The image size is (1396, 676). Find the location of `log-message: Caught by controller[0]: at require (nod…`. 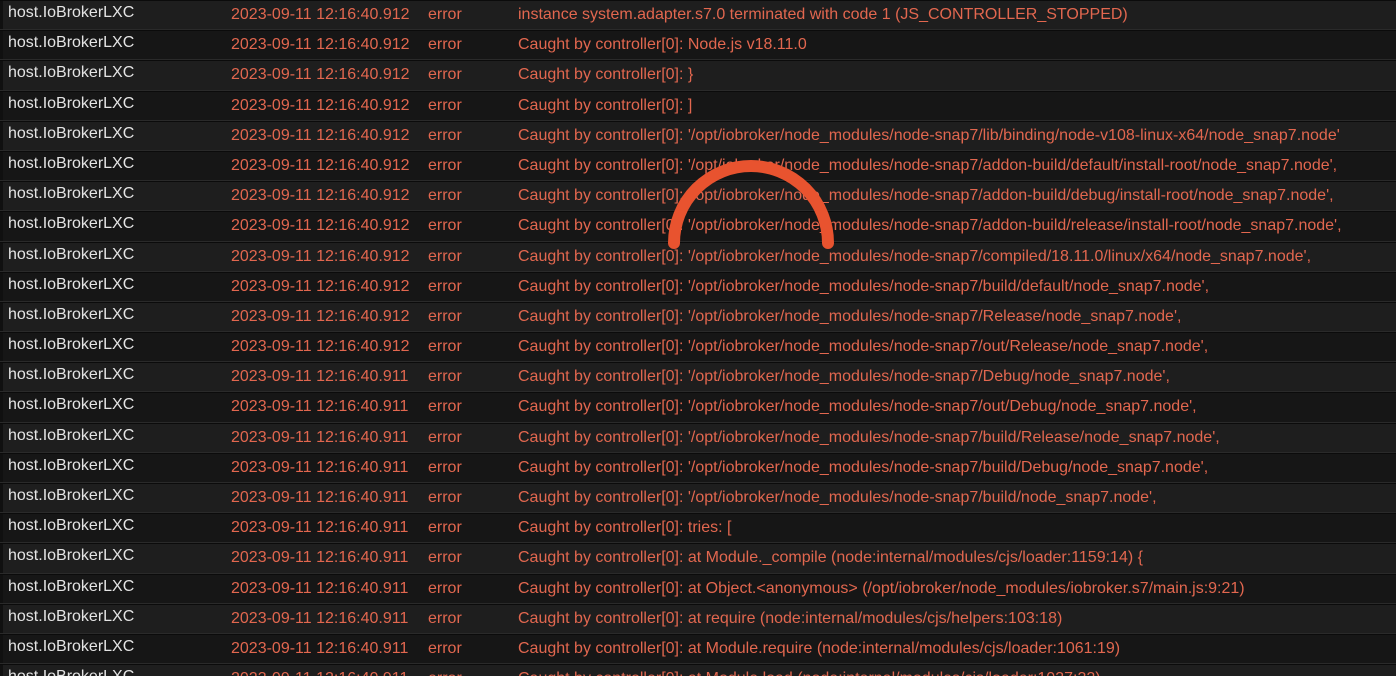

log-message: Caught by controller[0]: at require (nod… is located at coordinates (790, 618).